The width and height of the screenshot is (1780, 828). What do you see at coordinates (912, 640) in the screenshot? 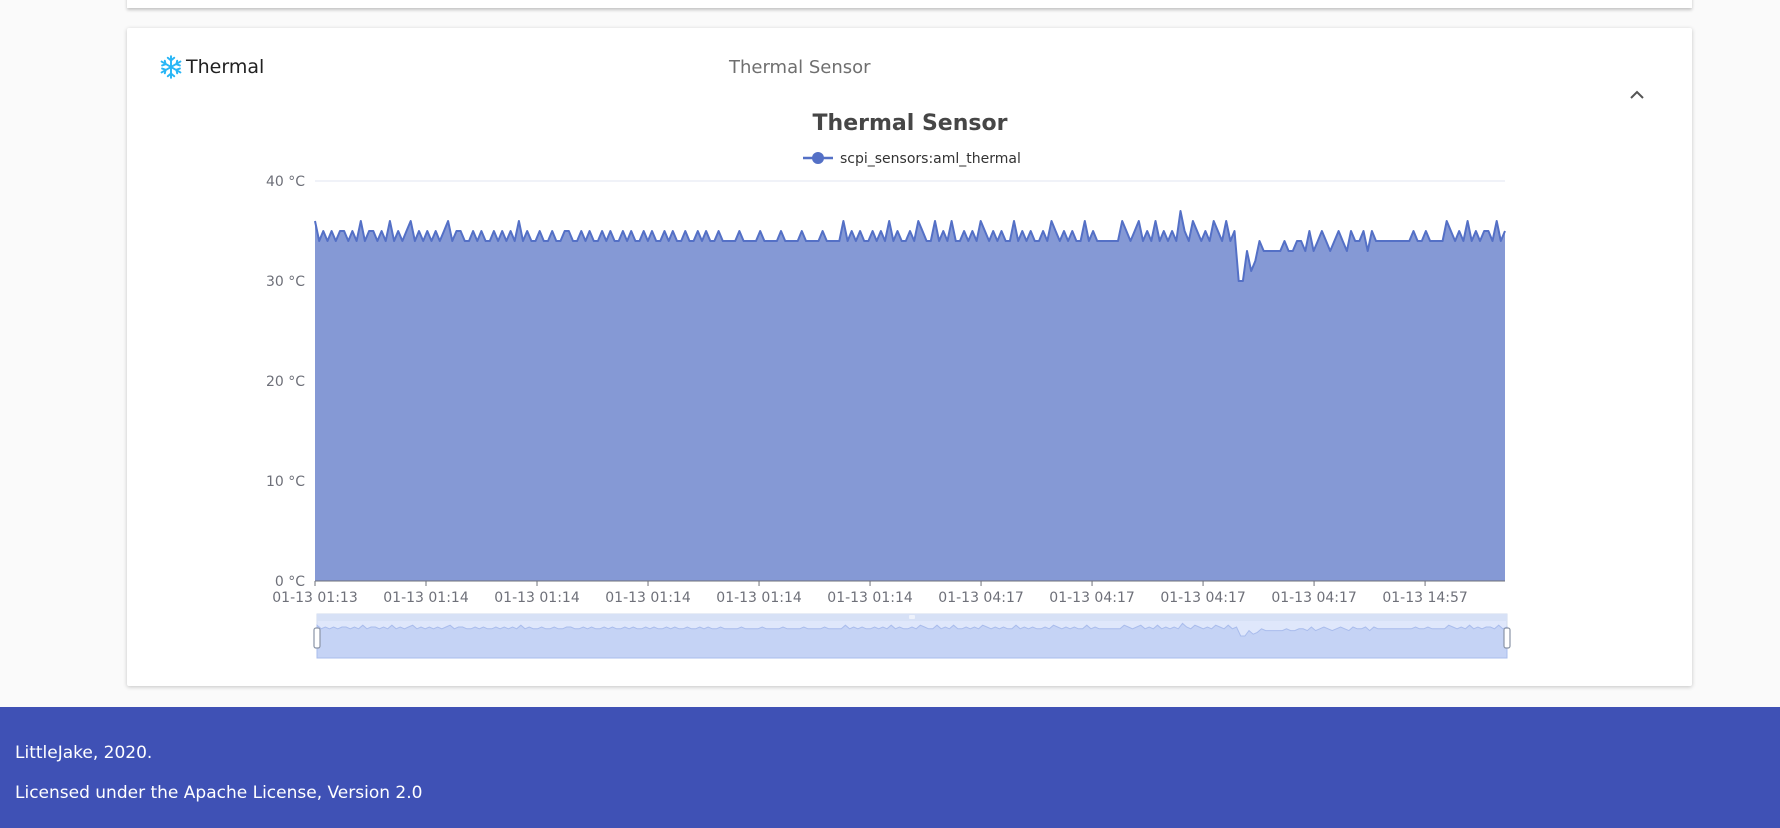
I see `zoom-preview` at bounding box center [912, 640].